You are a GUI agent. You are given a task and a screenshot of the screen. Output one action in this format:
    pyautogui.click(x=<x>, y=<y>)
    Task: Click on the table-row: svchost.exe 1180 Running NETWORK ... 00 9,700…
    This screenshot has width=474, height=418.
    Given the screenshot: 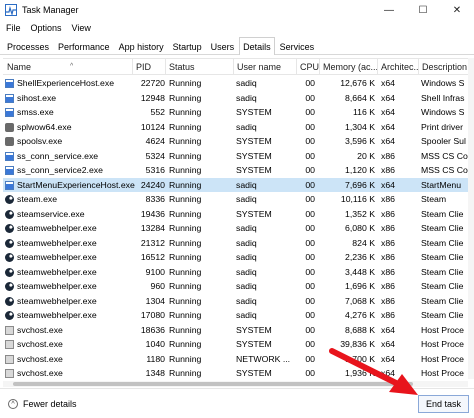 What is the action you would take?
    pyautogui.click(x=238, y=359)
    